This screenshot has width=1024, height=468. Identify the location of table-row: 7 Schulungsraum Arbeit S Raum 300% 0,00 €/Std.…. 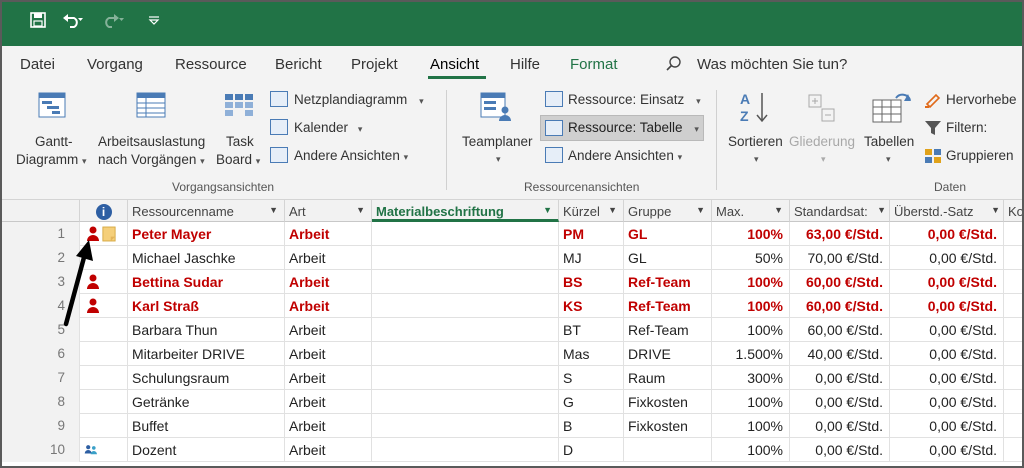
(512, 378).